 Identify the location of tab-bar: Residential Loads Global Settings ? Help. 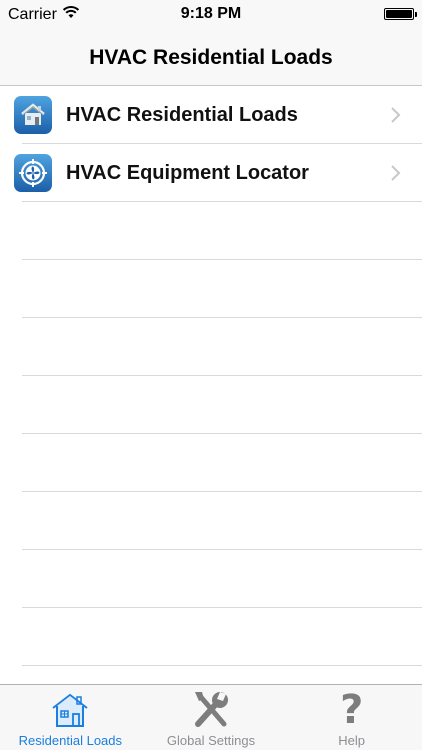
(211, 717).